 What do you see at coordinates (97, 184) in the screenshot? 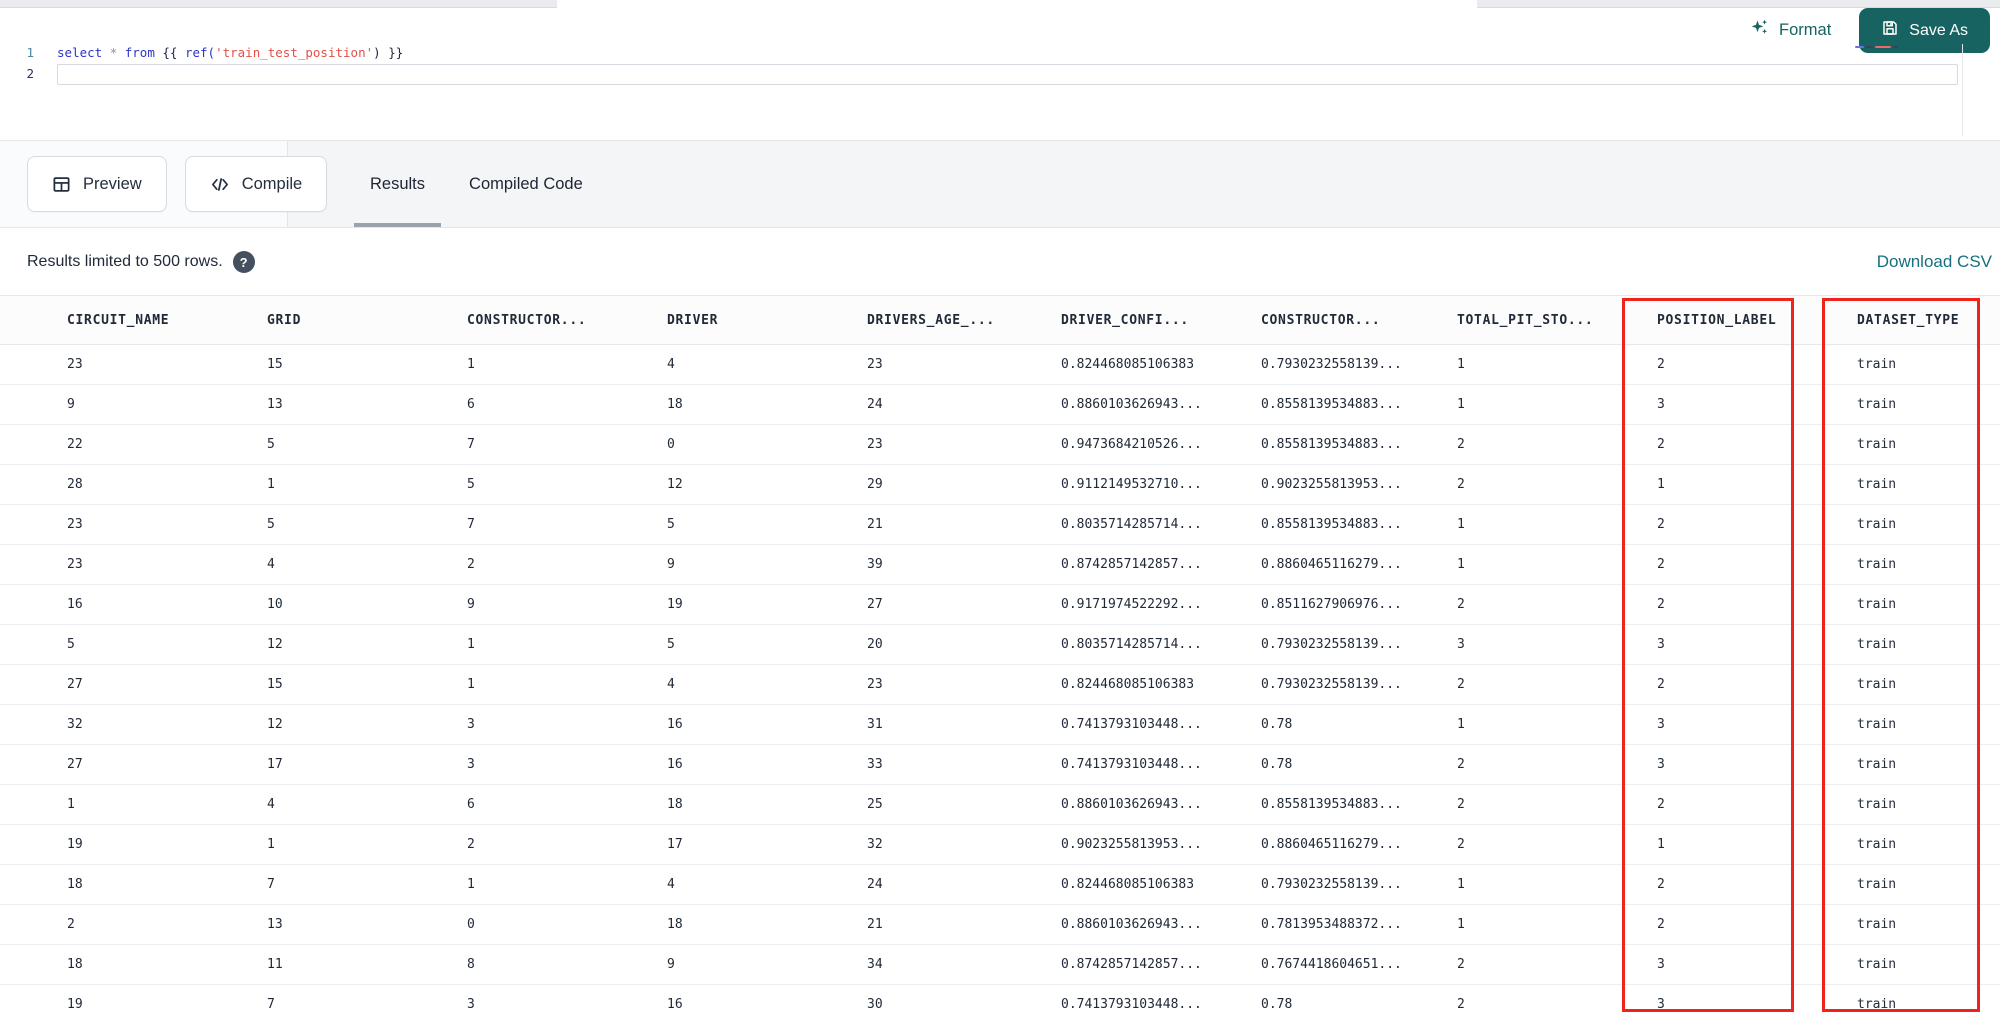
I see `preview-button: Preview` at bounding box center [97, 184].